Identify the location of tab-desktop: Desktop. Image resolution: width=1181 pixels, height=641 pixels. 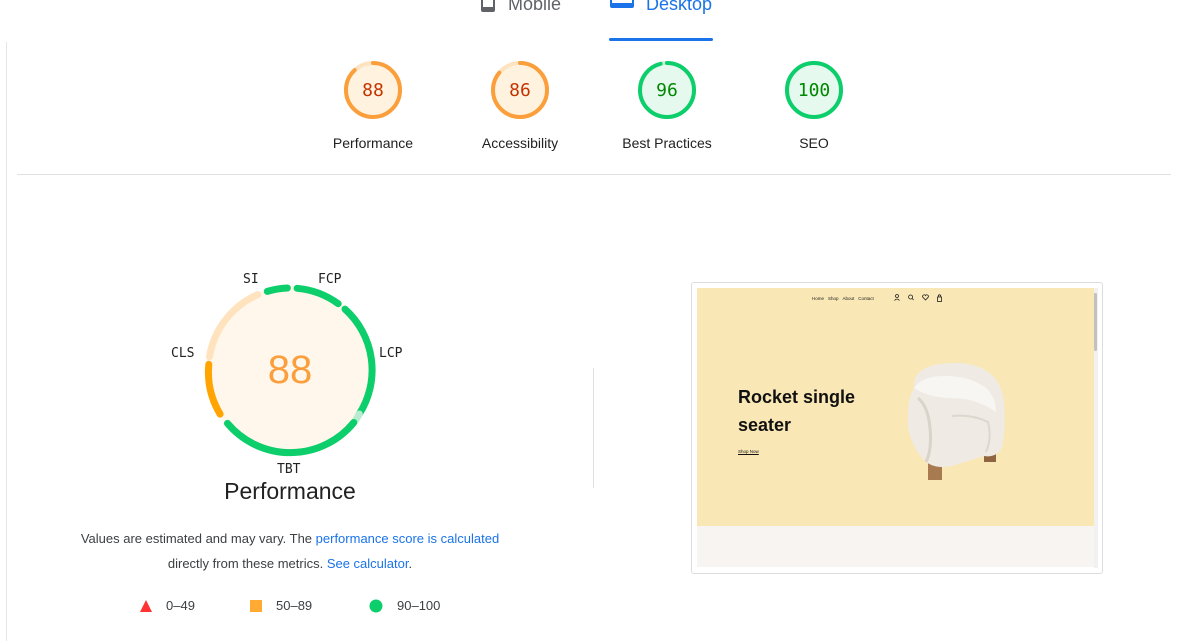
(661, 12).